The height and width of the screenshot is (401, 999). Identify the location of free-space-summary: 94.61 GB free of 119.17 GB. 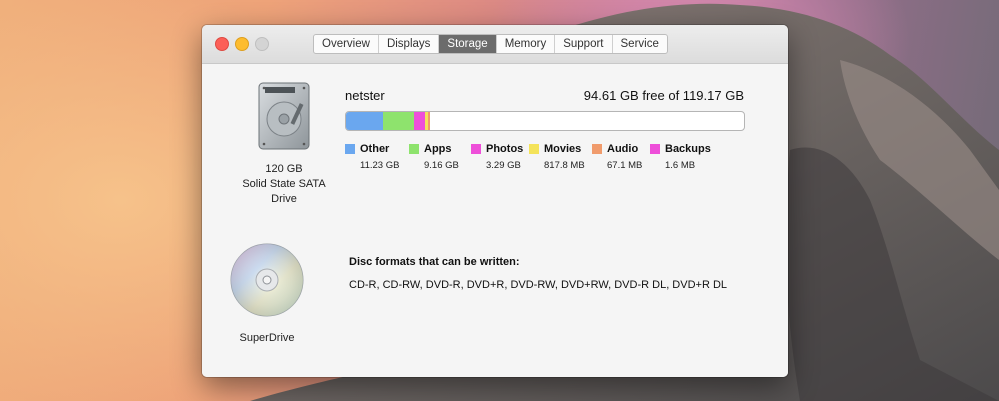
(663, 95).